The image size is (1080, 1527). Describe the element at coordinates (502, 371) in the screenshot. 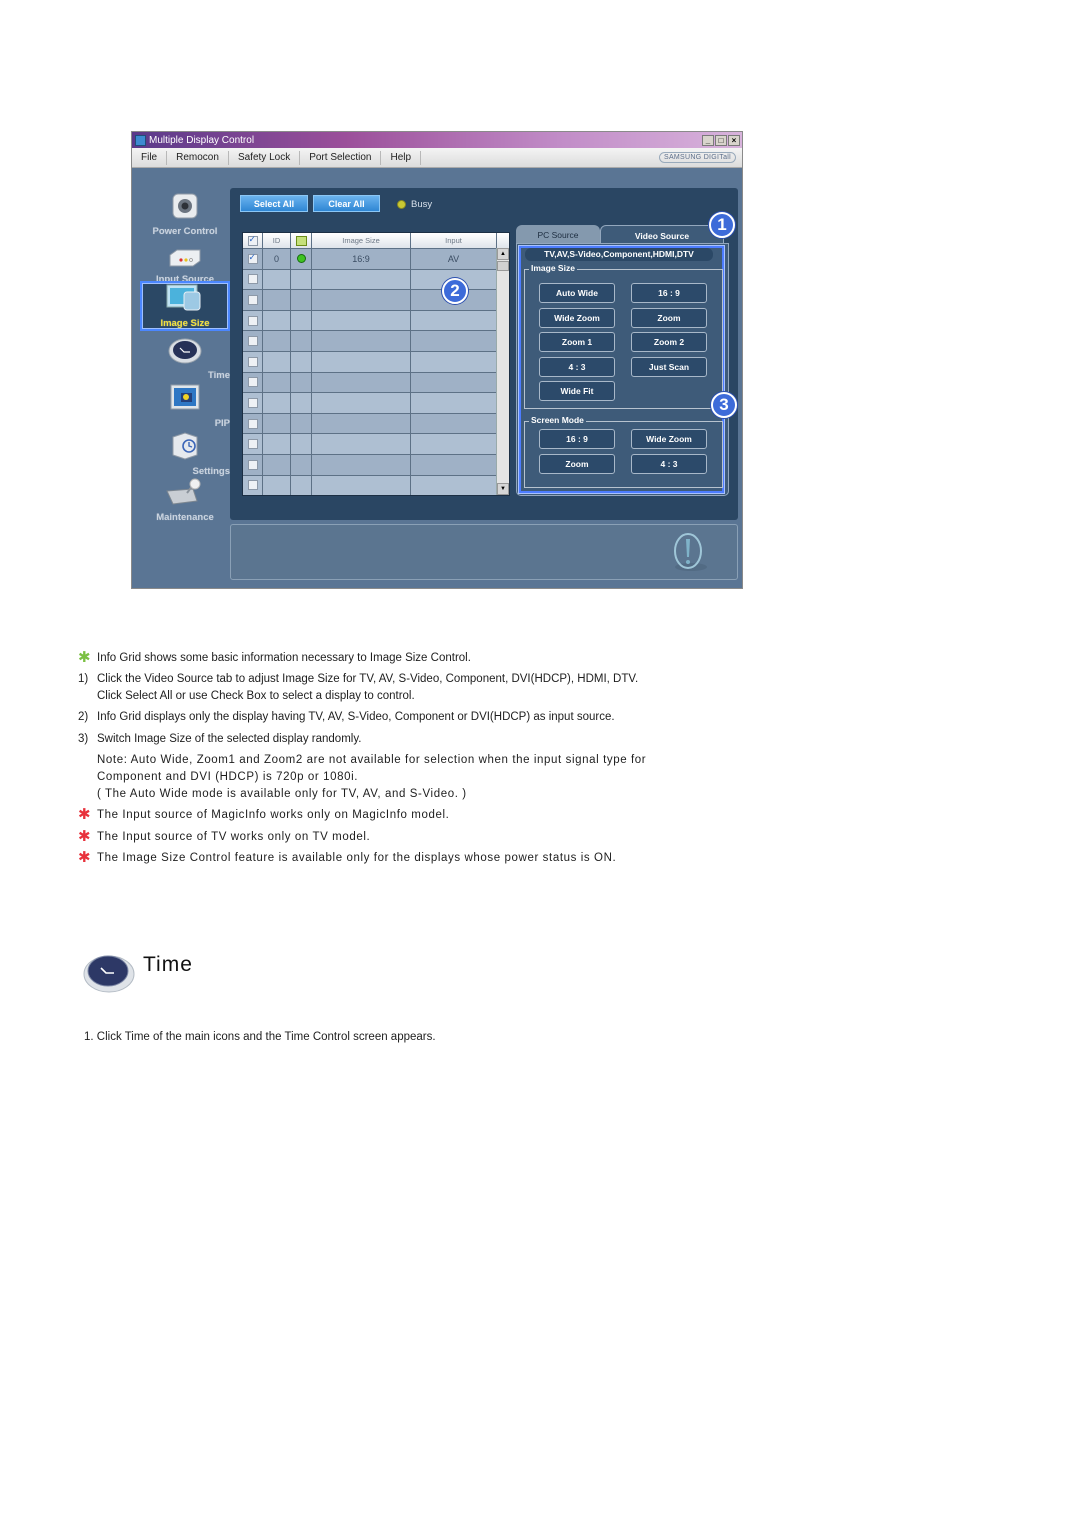

I see `grid-scrollbar: ▲ ▼` at that location.